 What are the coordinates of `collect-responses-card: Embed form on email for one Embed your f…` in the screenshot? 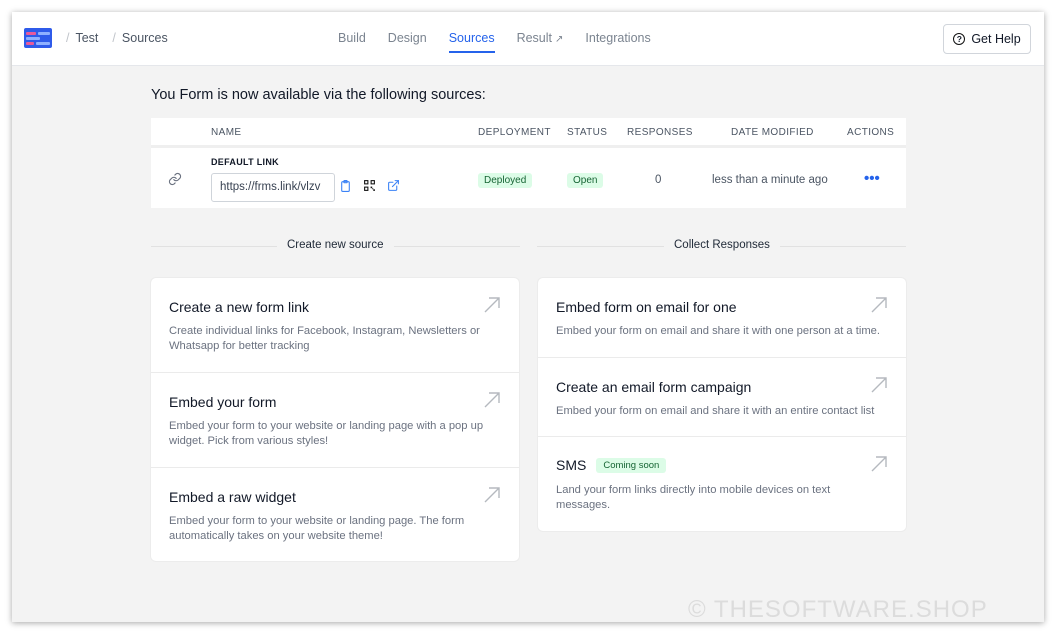 It's located at (722, 404).